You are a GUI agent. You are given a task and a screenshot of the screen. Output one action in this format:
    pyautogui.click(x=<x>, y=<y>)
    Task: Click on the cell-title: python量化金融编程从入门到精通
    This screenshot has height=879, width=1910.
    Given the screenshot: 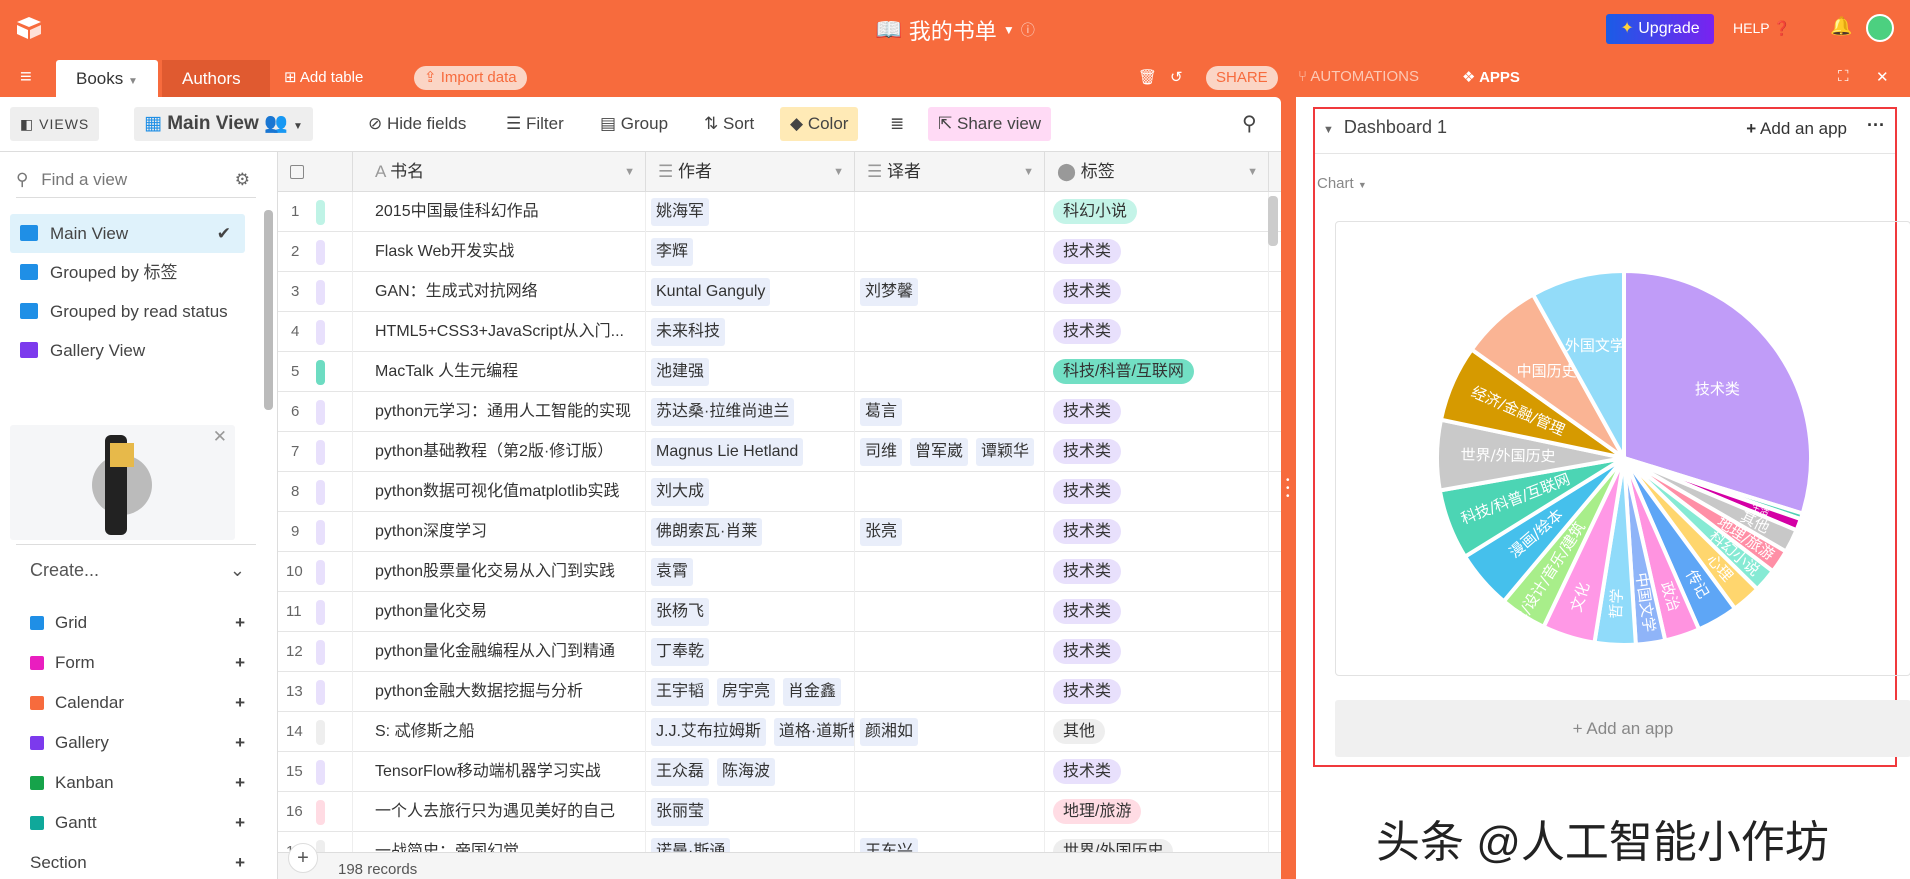 What is the action you would take?
    pyautogui.click(x=499, y=652)
    